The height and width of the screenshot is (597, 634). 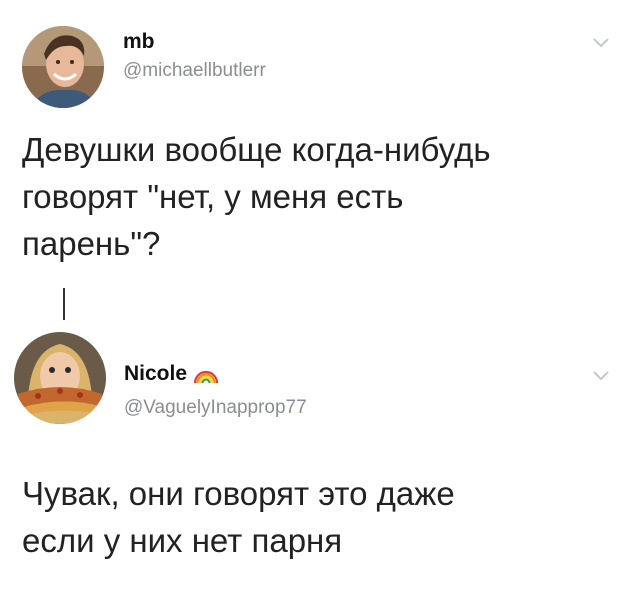 I want to click on user-handle: @VaguelyInapprop77, so click(x=215, y=408).